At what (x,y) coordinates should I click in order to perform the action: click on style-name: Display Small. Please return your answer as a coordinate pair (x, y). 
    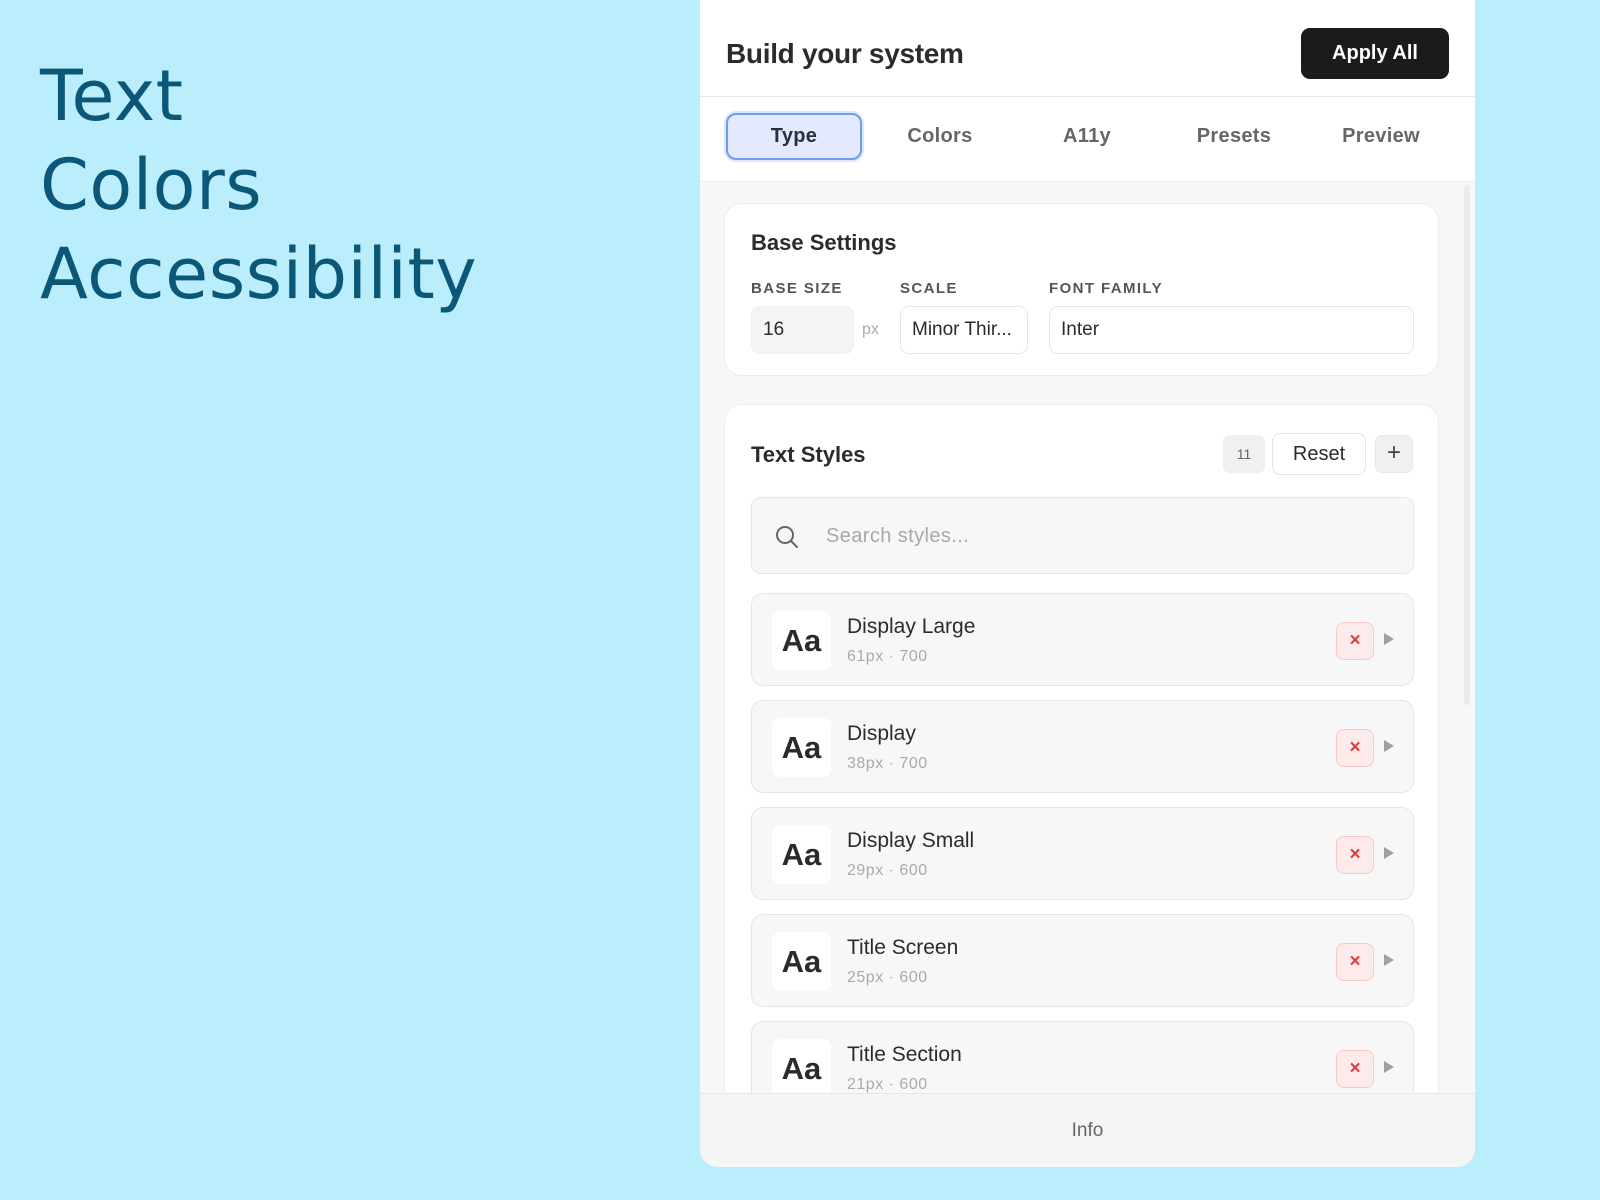
    Looking at the image, I should click on (911, 840).